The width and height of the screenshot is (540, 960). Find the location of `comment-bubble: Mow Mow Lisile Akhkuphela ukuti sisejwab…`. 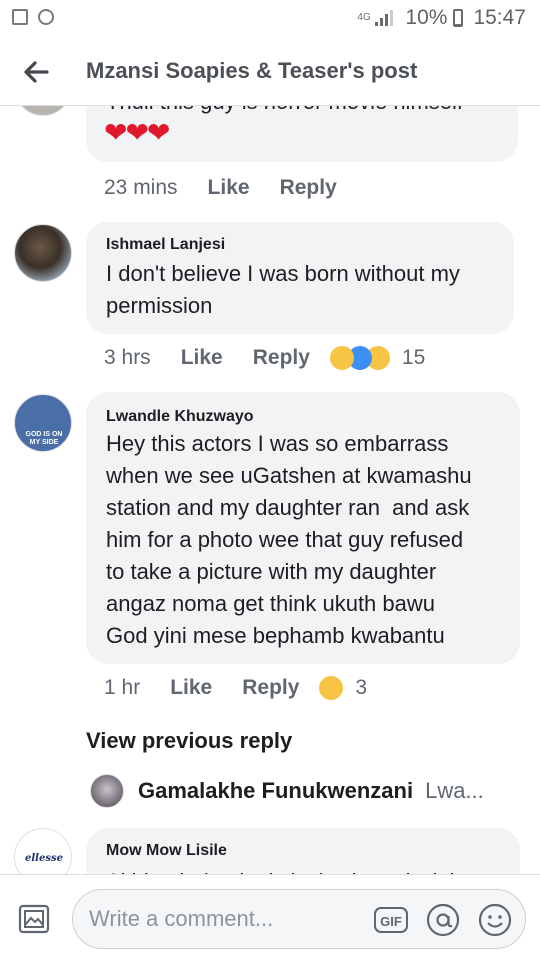

comment-bubble: Mow Mow Lisile Akhkuphela ukuti sisejwab… is located at coordinates (303, 851).